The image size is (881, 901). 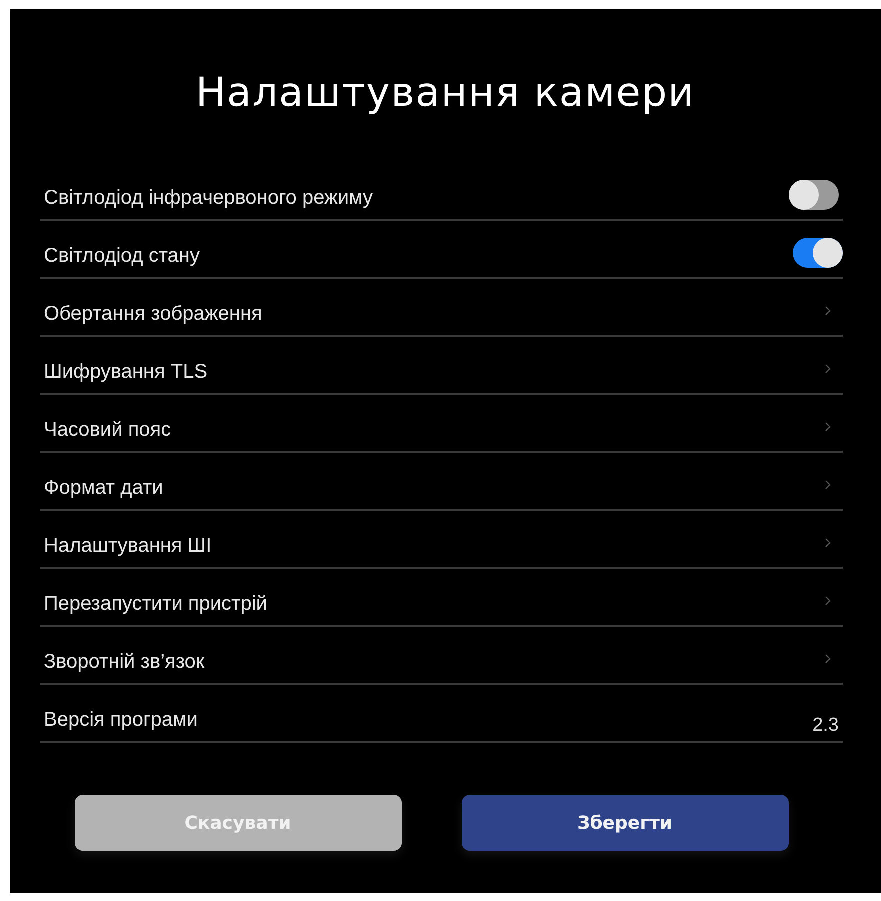 I want to click on page-title: Налаштування камери, so click(x=446, y=93).